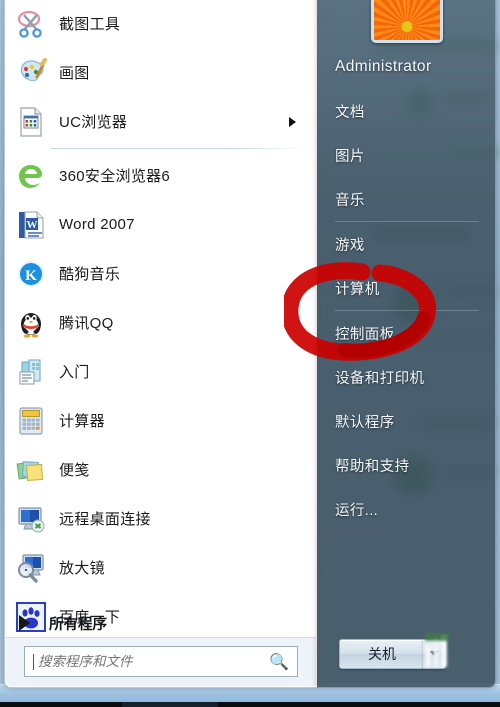 The image size is (500, 707). What do you see at coordinates (365, 422) in the screenshot?
I see `right-menu-item-label: 默认程序` at bounding box center [365, 422].